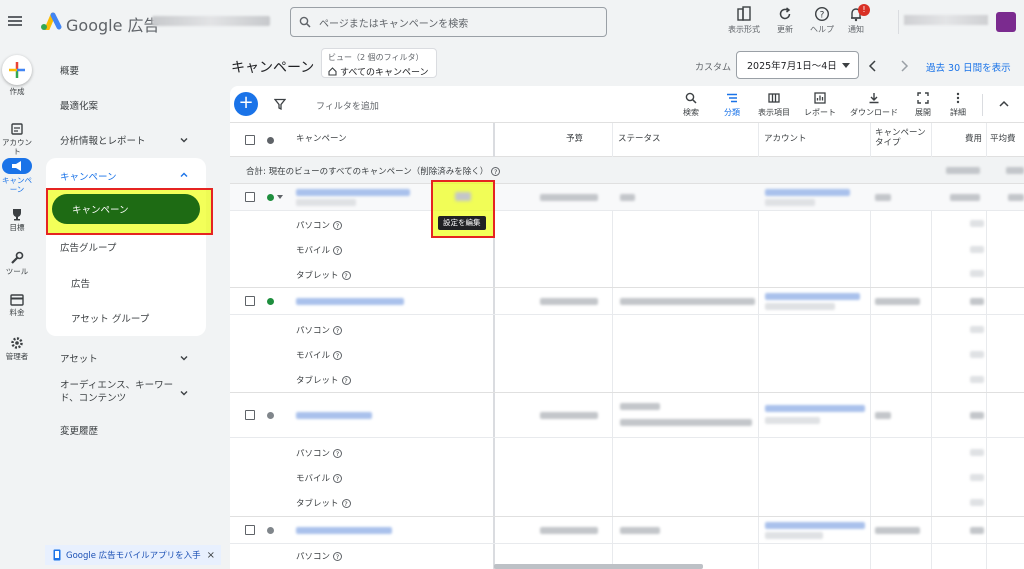  I want to click on rail-goals: 目標, so click(17, 219).